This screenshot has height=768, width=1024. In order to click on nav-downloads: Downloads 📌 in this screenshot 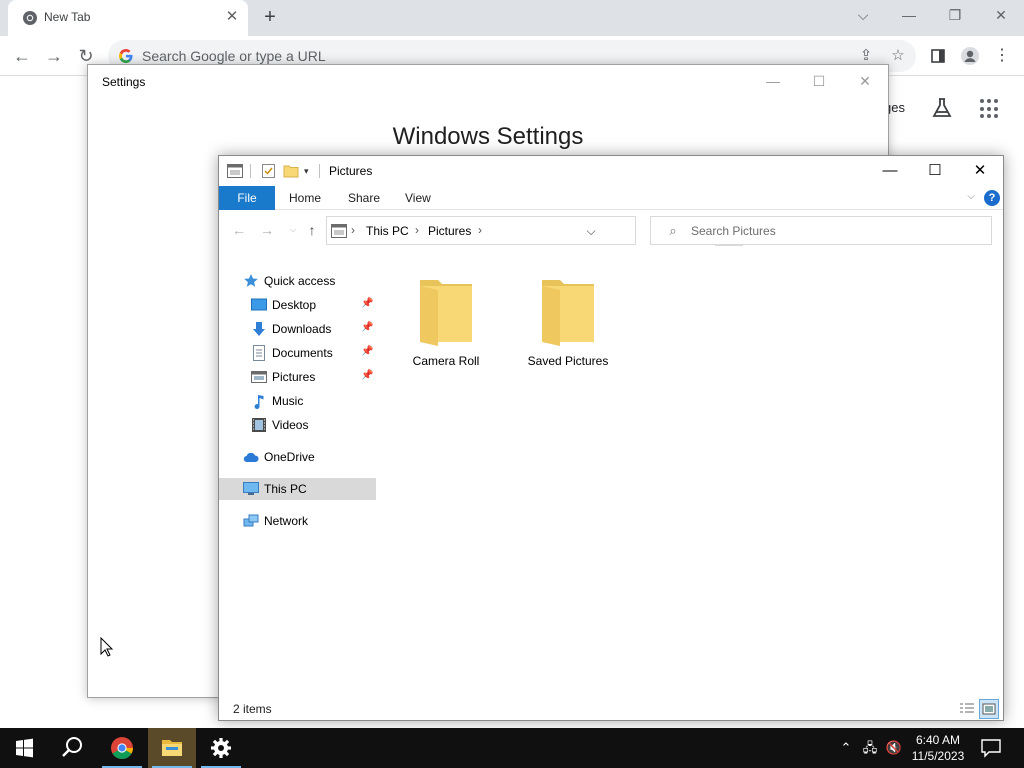, I will do `click(297, 329)`.